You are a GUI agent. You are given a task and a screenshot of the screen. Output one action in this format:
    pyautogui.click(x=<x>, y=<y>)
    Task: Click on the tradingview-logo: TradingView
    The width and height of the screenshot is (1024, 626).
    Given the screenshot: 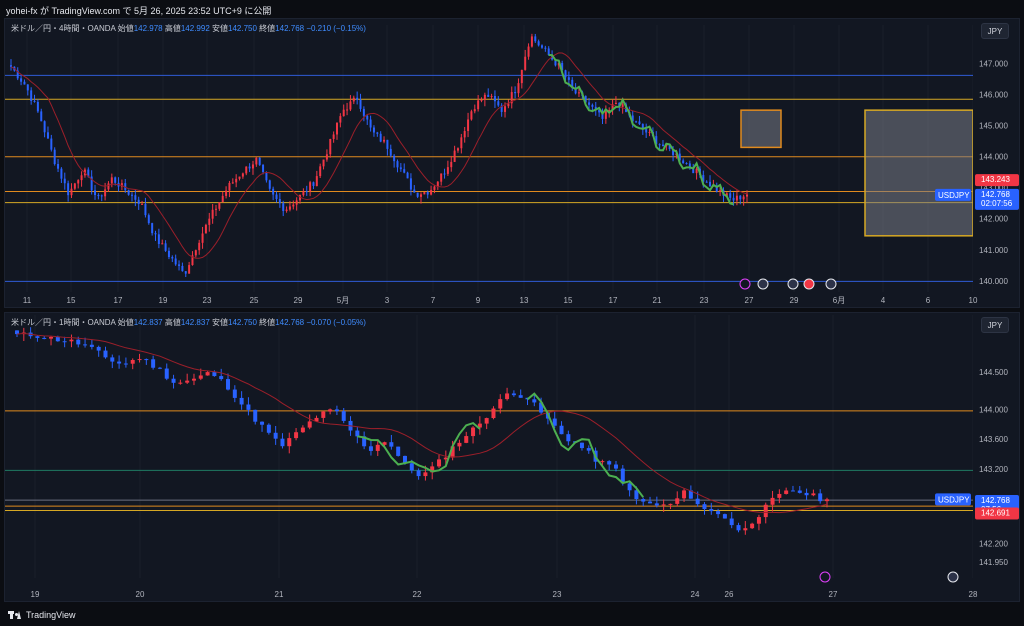 What is the action you would take?
    pyautogui.click(x=42, y=615)
    